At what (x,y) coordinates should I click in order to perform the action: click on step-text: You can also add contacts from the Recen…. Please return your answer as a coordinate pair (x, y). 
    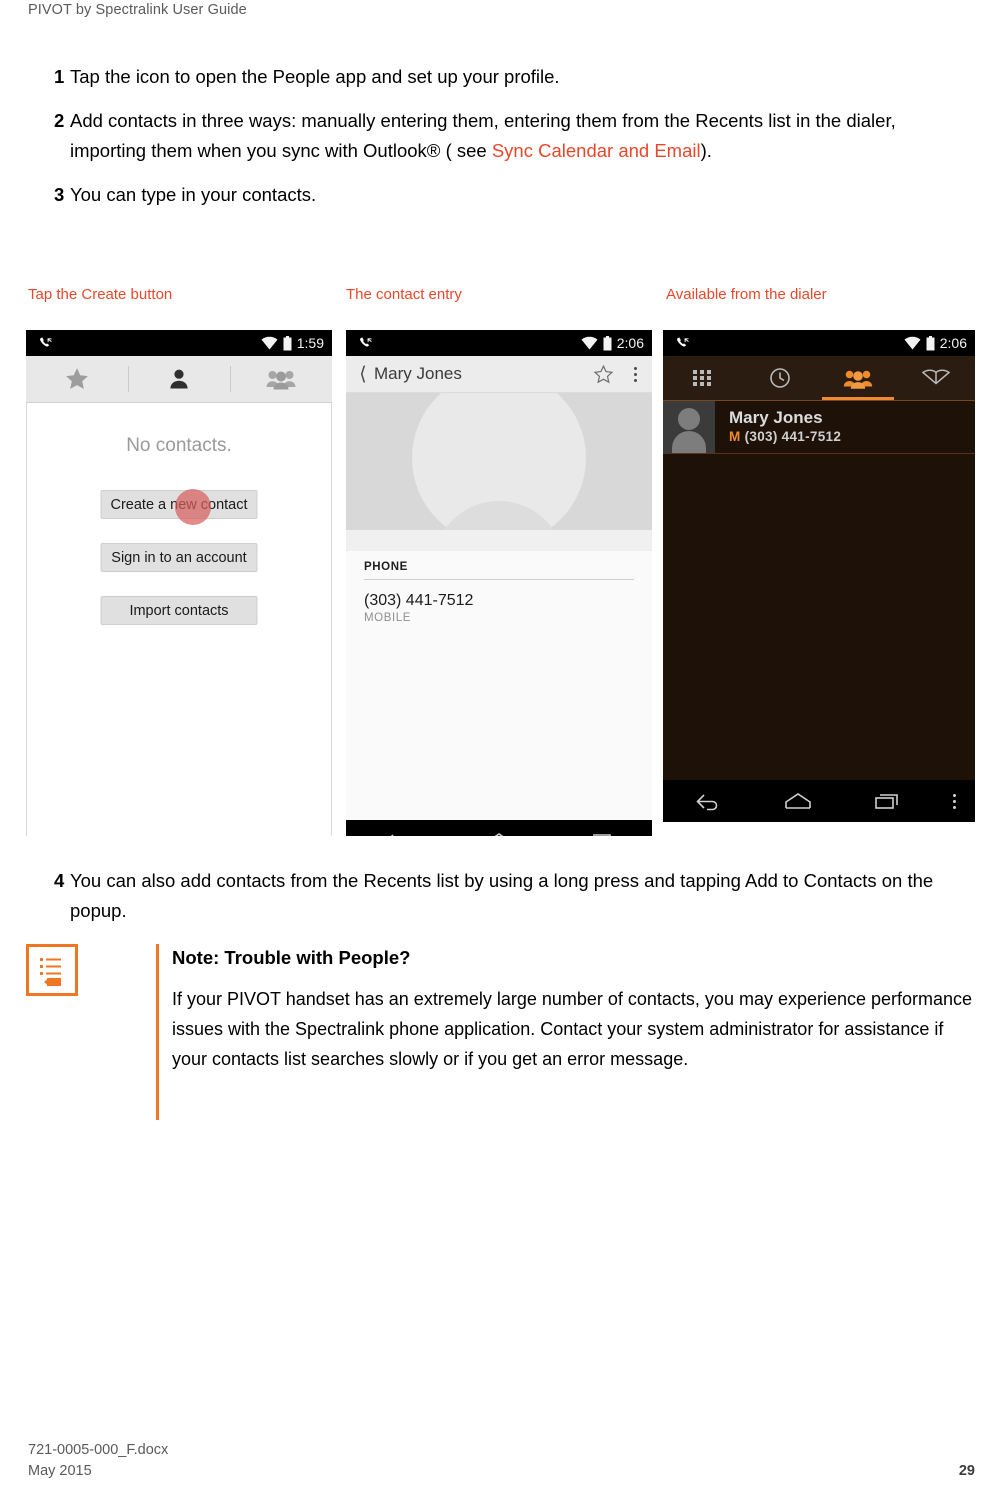
    Looking at the image, I should click on (502, 895).